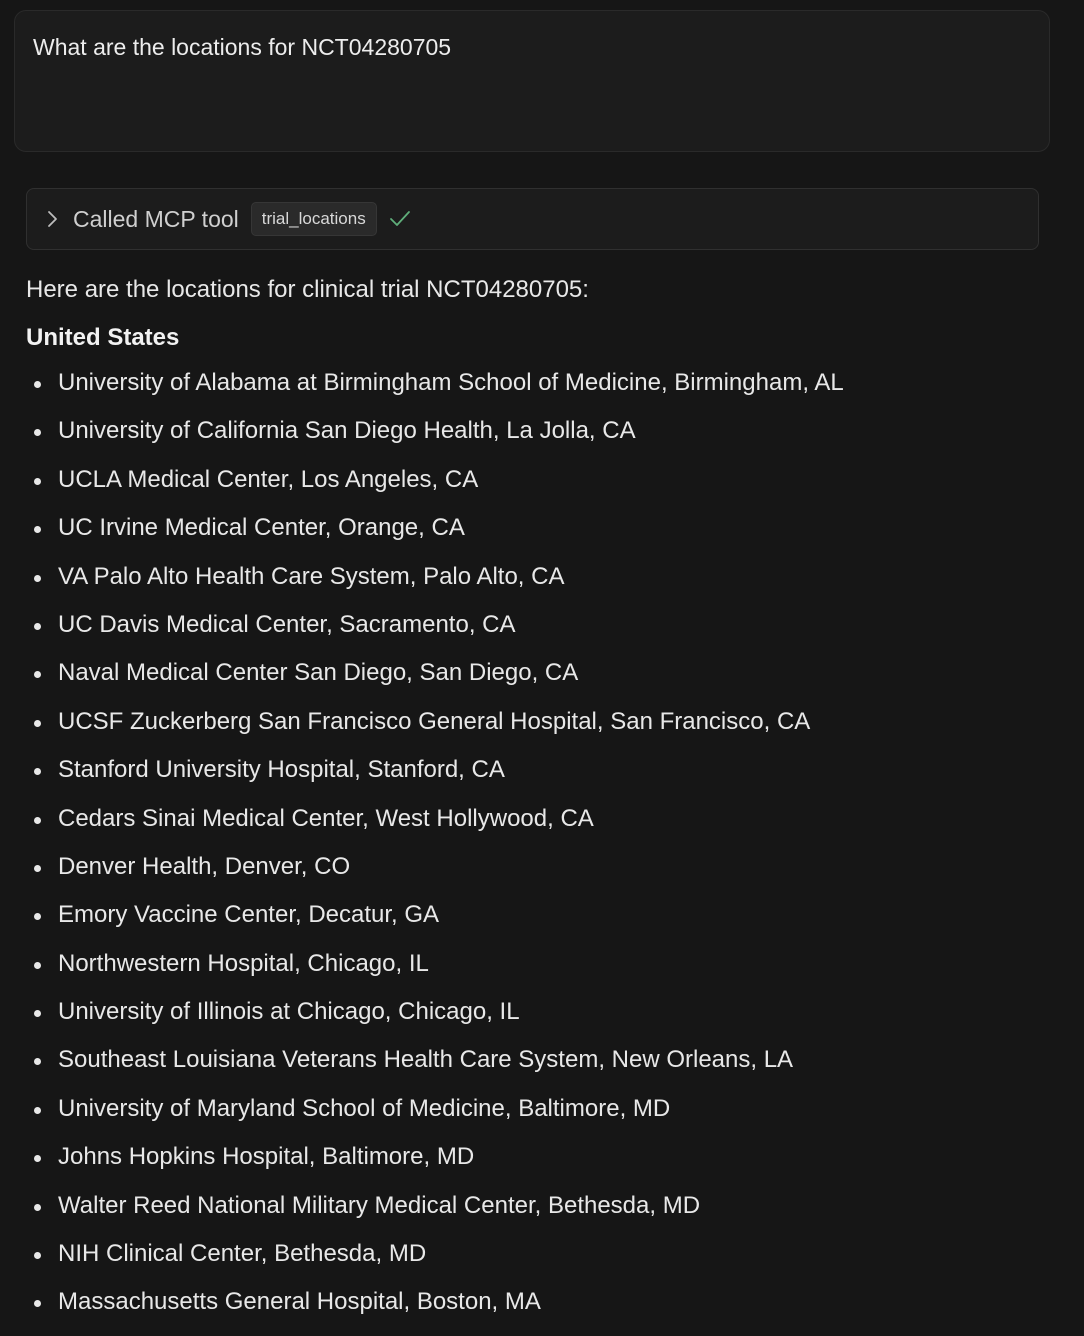  What do you see at coordinates (156, 218) in the screenshot?
I see `tool-call-label: Called MCP tool` at bounding box center [156, 218].